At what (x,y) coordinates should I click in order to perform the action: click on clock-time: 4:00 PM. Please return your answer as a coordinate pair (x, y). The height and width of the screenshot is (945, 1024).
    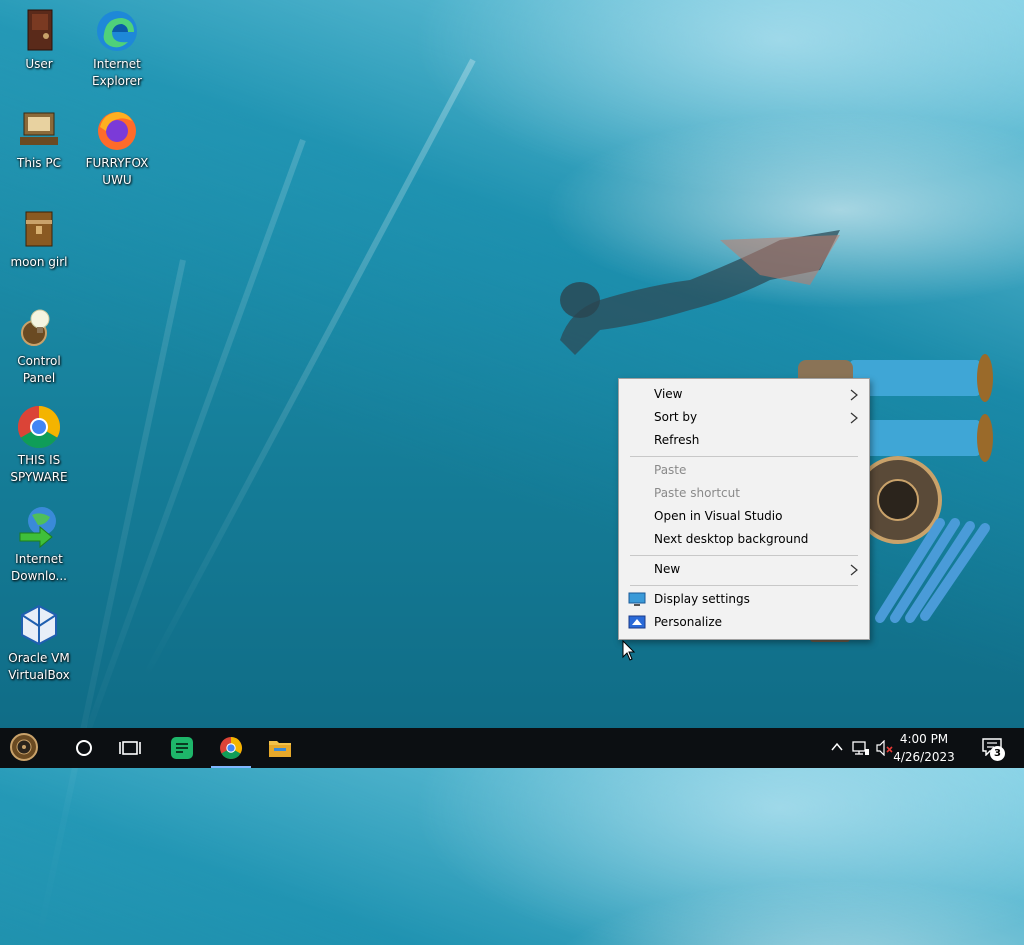
    Looking at the image, I should click on (924, 739).